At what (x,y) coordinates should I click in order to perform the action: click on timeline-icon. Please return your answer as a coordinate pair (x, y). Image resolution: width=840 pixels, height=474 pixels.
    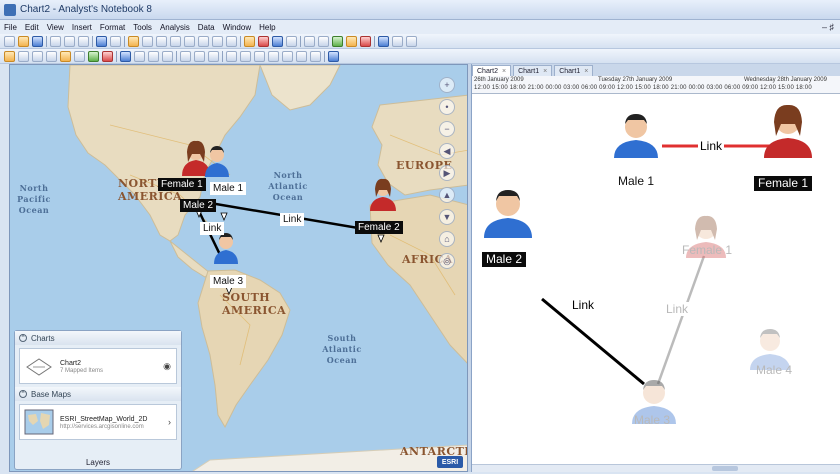
    Looking at the image, I should click on (249, 41).